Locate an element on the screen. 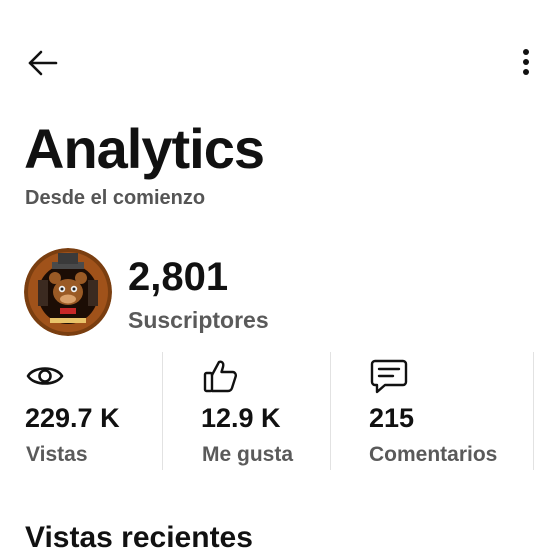 This screenshot has height=560, width=560. arrow-left-icon is located at coordinates (43, 63).